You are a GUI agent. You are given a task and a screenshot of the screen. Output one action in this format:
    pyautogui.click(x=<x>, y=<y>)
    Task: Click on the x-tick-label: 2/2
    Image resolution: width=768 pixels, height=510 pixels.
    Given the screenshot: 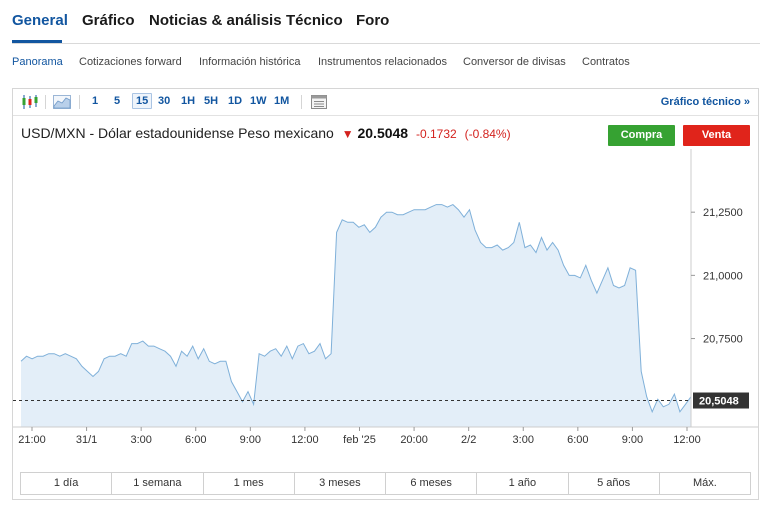 What is the action you would take?
    pyautogui.click(x=468, y=440)
    